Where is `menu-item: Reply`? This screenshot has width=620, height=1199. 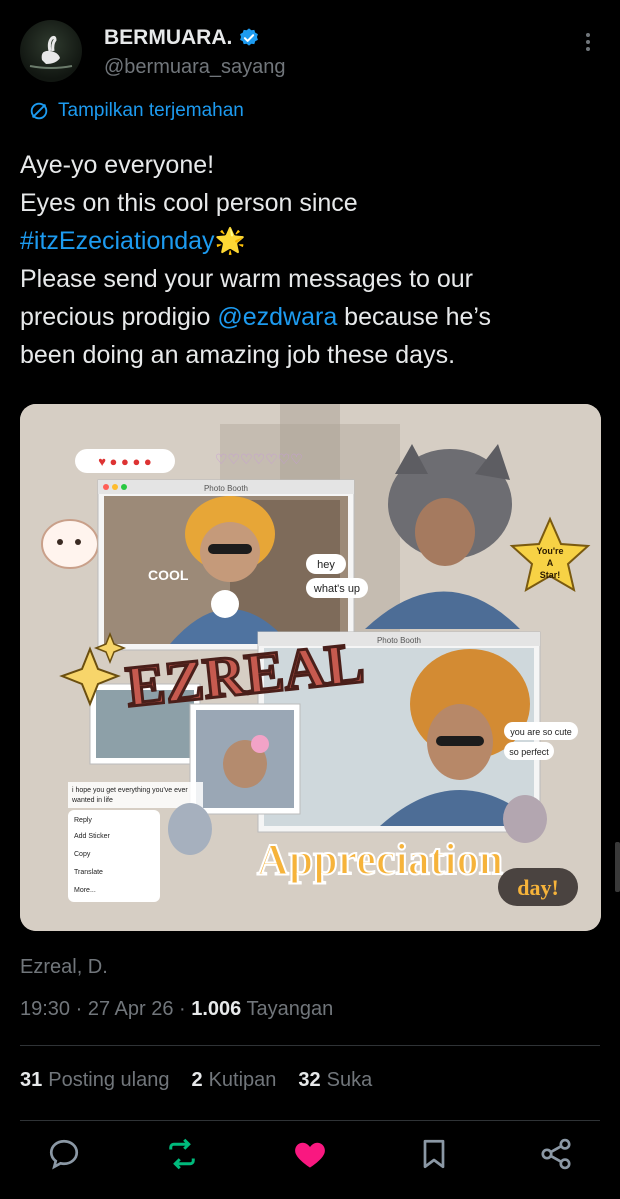
menu-item: Reply is located at coordinates (83, 820).